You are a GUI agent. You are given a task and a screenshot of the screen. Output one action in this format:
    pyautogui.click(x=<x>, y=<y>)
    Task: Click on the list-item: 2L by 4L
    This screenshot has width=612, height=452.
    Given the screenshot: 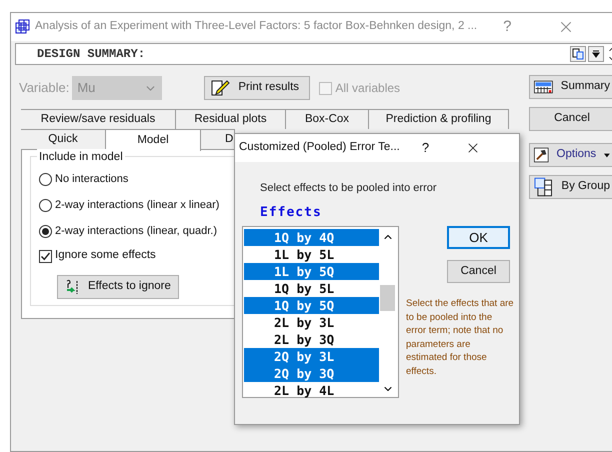 What is the action you would take?
    pyautogui.click(x=311, y=390)
    